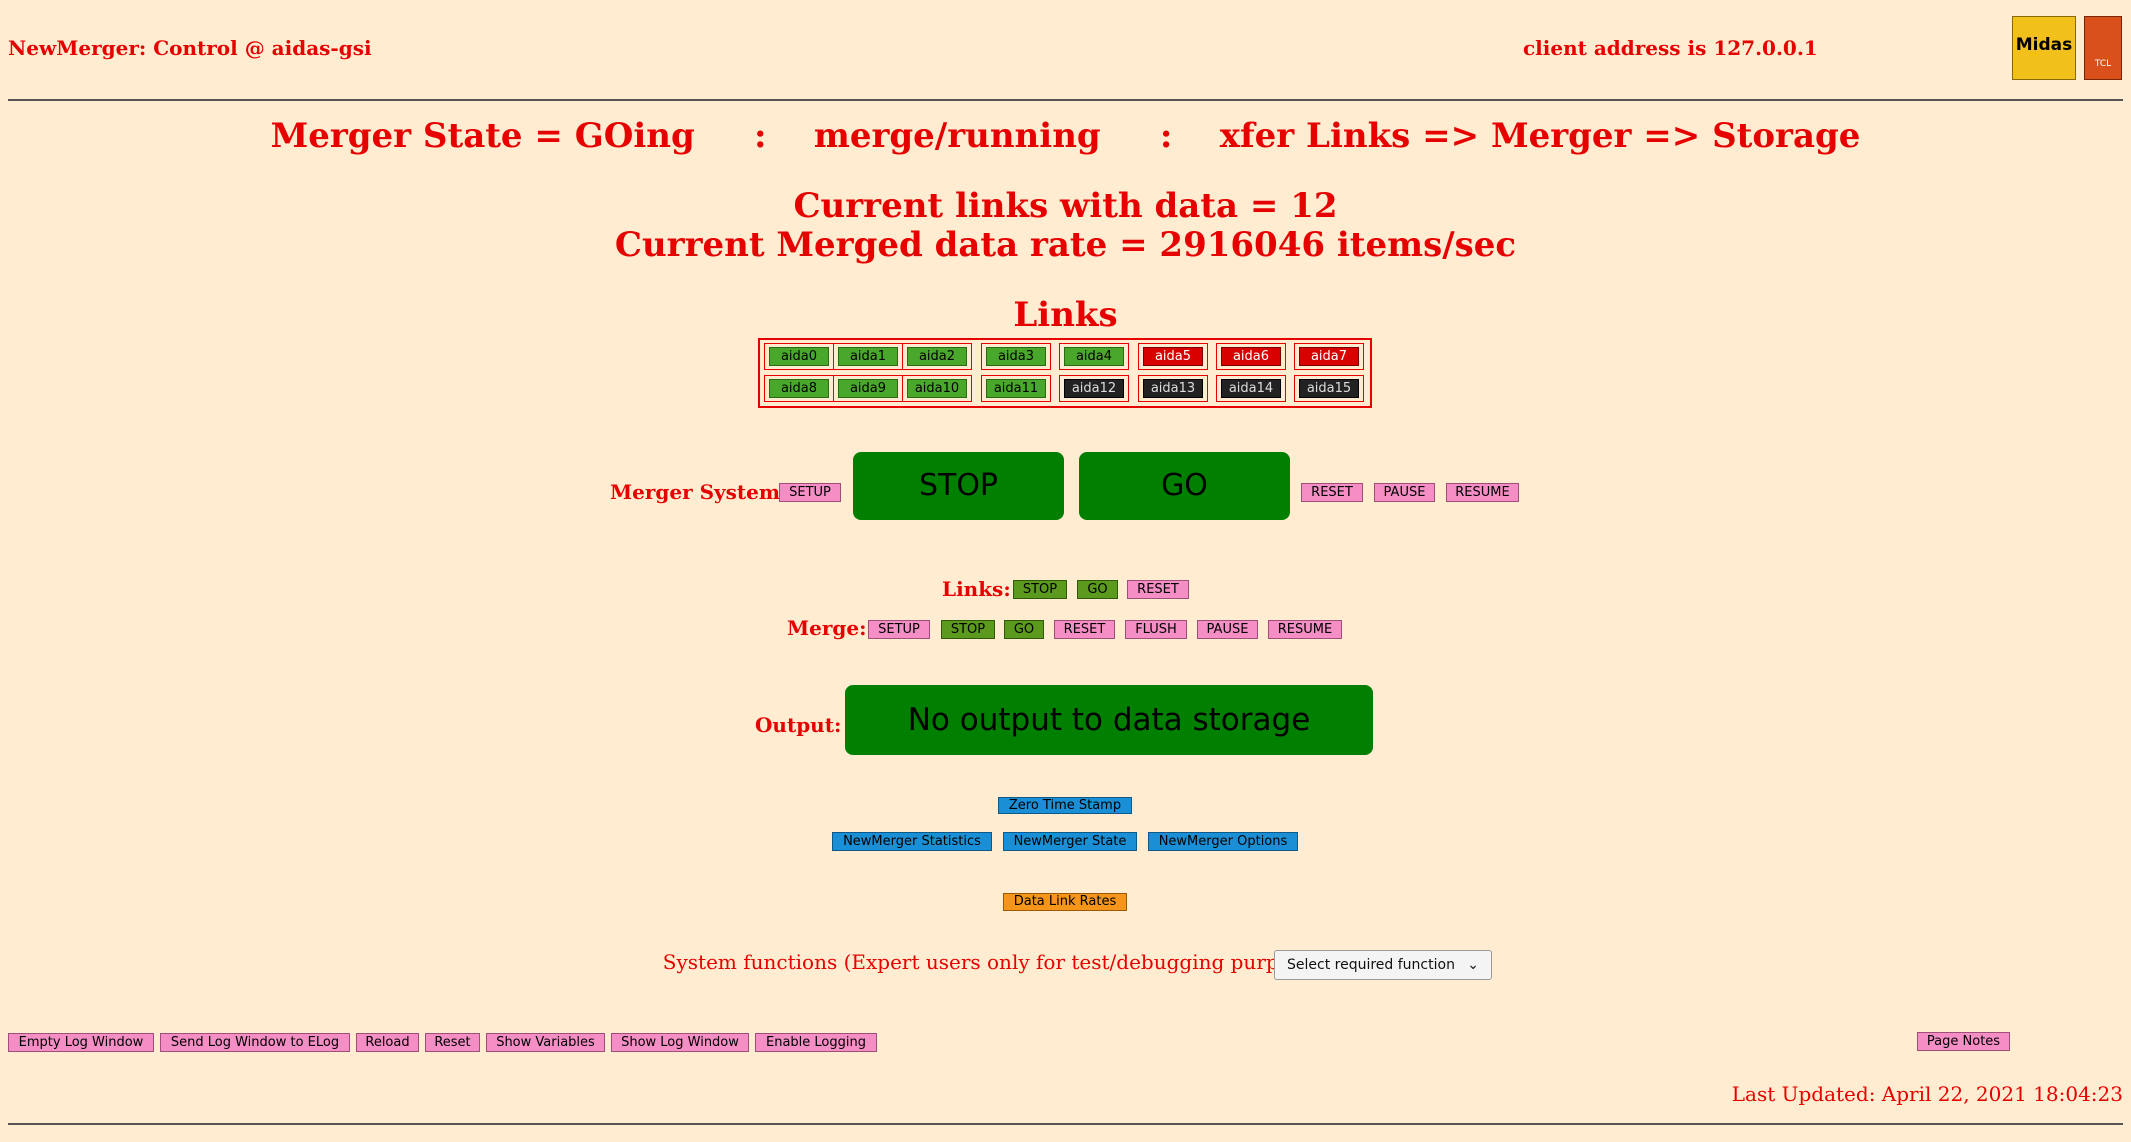 The image size is (2131, 1142). I want to click on link-cell: aida5, so click(1173, 356).